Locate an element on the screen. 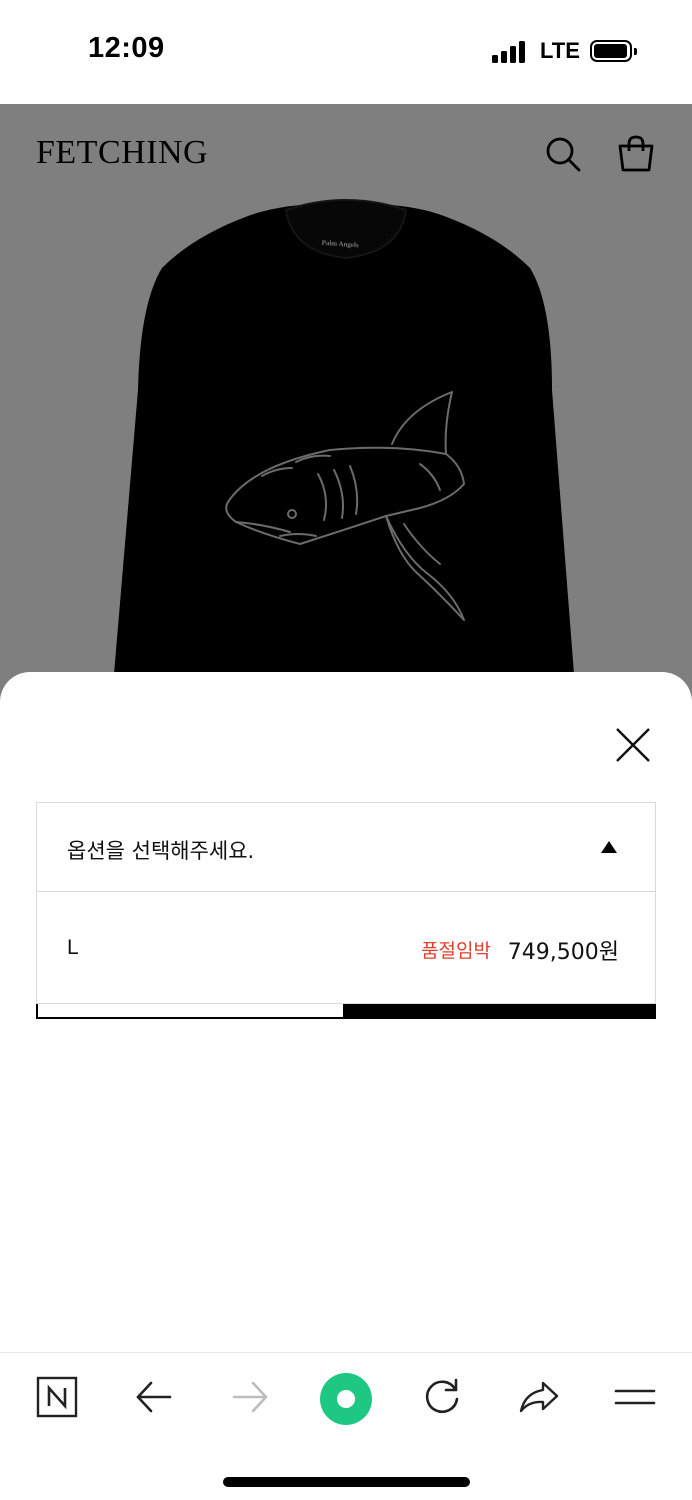 The image size is (692, 1500). share-icon is located at coordinates (539, 1397).